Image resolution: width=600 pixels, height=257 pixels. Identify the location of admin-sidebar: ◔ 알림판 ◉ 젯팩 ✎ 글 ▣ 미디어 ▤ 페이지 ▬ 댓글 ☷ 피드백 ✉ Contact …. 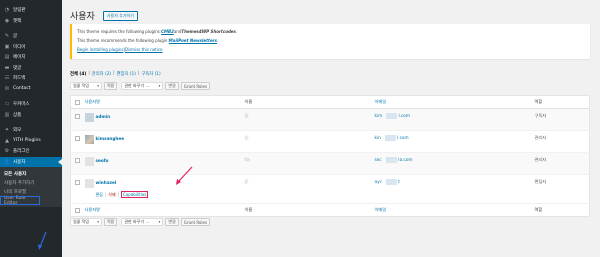
(31, 128).